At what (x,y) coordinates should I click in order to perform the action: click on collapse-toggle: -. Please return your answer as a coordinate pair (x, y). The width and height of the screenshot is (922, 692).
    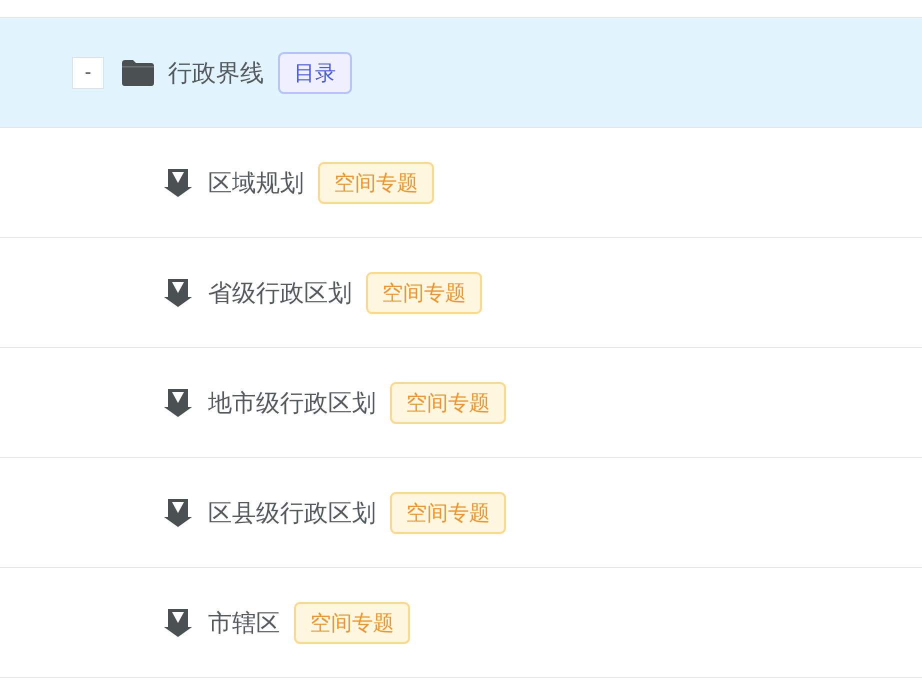
    Looking at the image, I should click on (88, 72).